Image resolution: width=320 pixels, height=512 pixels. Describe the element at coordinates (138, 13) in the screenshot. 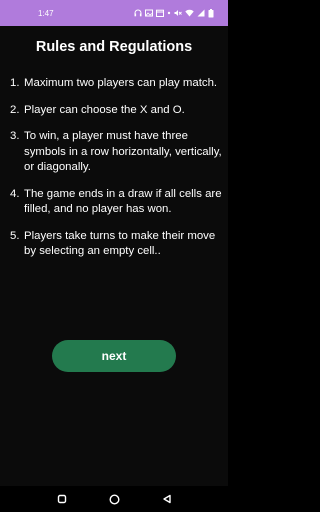

I see `headset-icon` at that location.